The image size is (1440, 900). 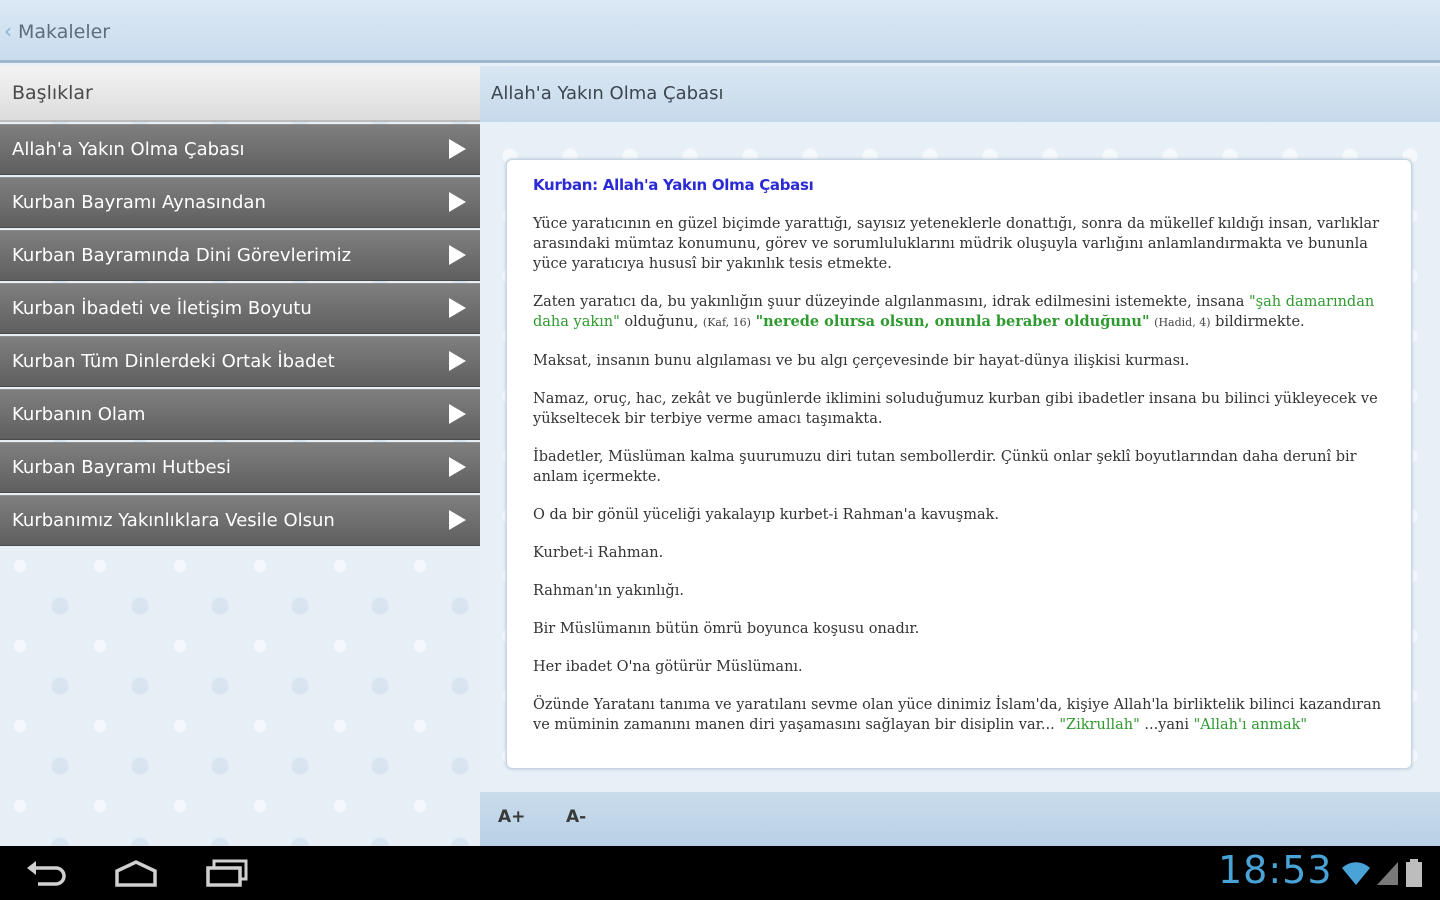 I want to click on article-title: Kurban: Allah'a Yakın Olma Çabası, so click(x=673, y=185).